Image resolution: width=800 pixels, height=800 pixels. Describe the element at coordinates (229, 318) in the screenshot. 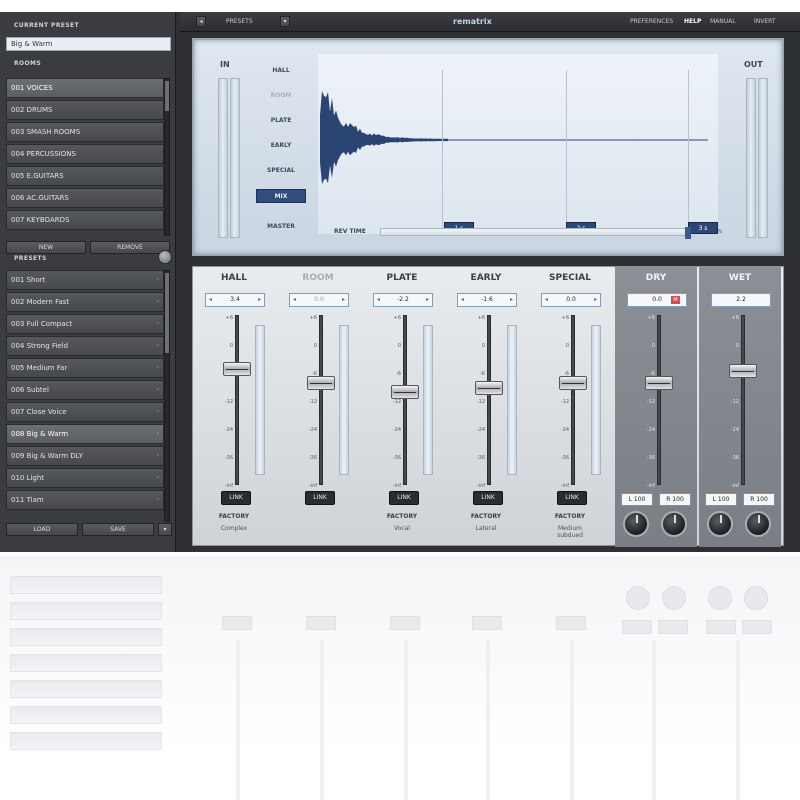

I see `scale-tick: +6` at that location.